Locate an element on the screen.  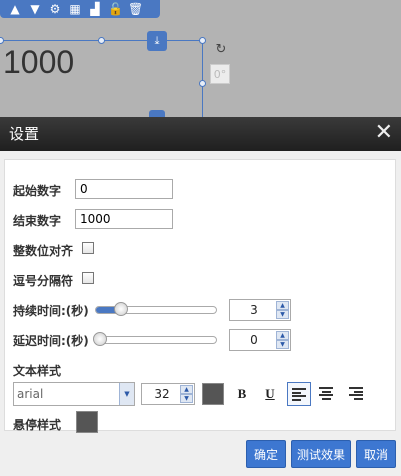
gear-icon: ⚙ is located at coordinates (55, 9).